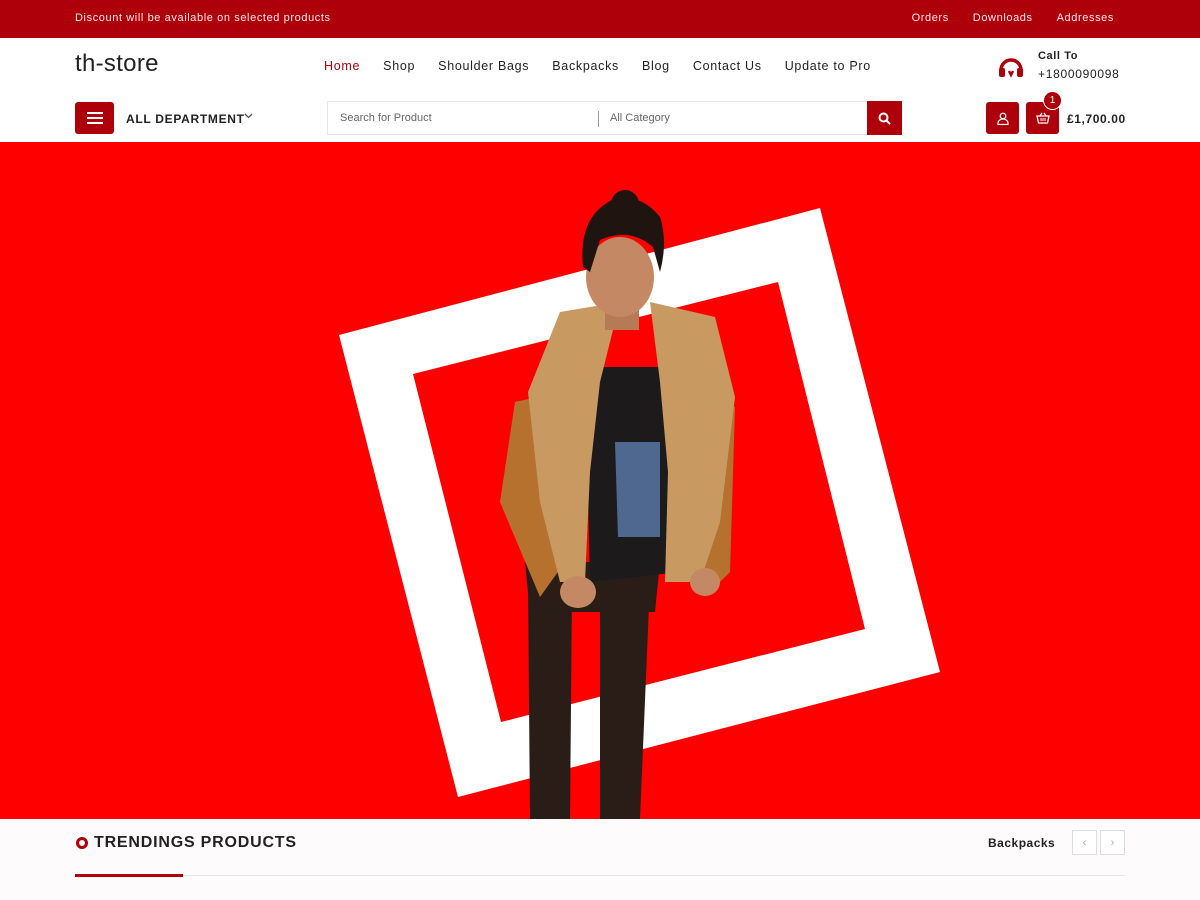 This screenshot has height=900, width=1200. I want to click on orders-link: Orders, so click(930, 18).